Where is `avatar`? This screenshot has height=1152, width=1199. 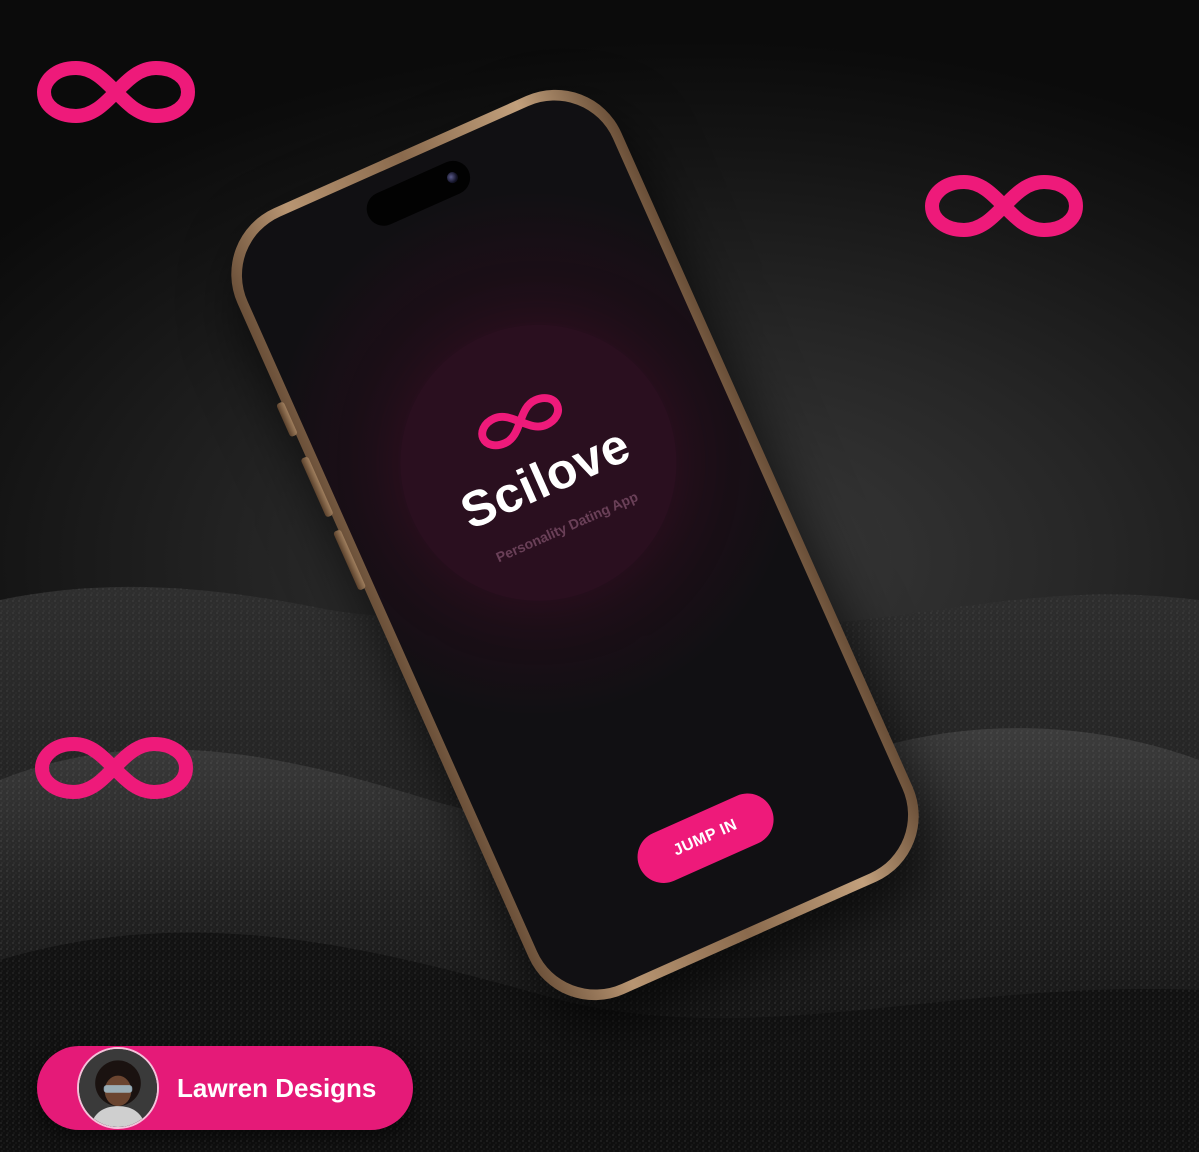 avatar is located at coordinates (118, 1088).